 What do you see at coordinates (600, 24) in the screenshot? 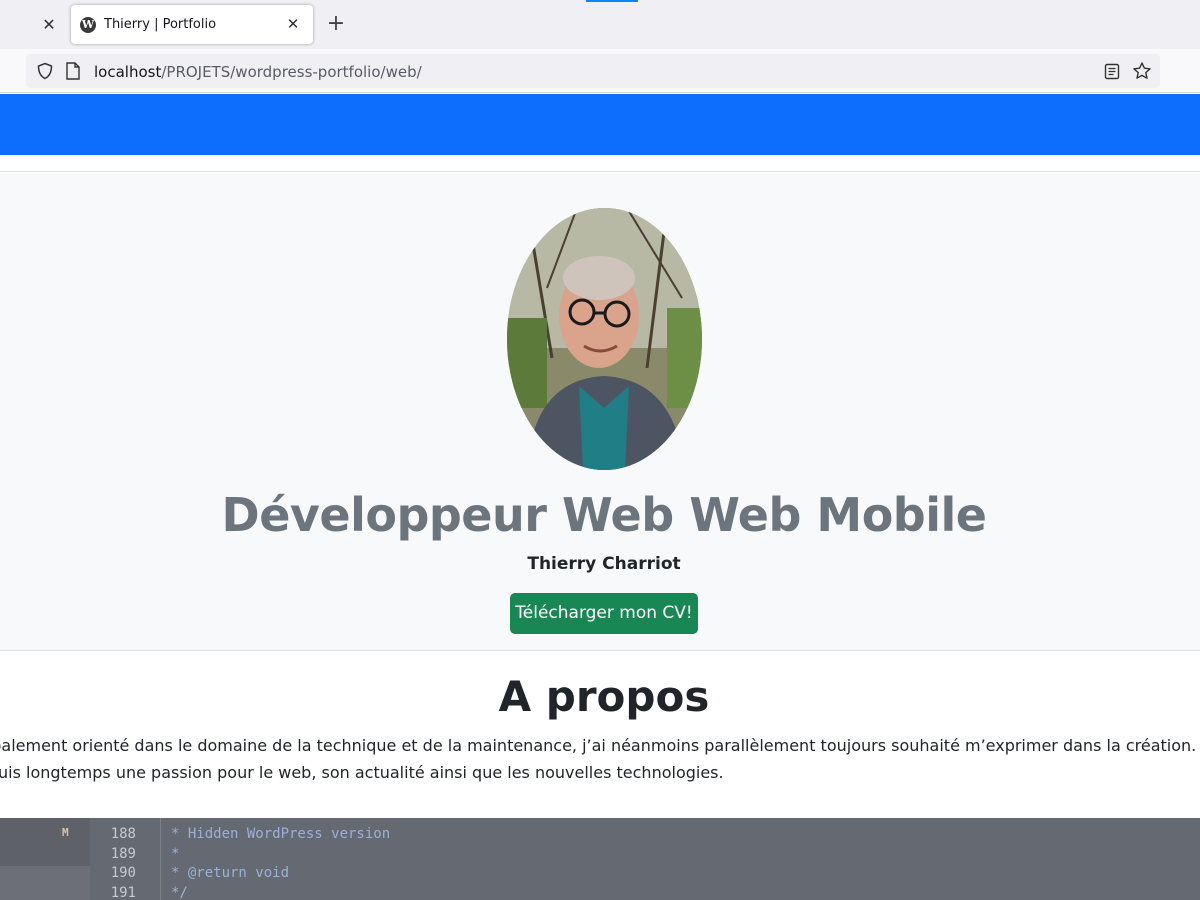
I see `browser-tab-strip: ✕ W Thierry | Portfolio ✕ +` at bounding box center [600, 24].